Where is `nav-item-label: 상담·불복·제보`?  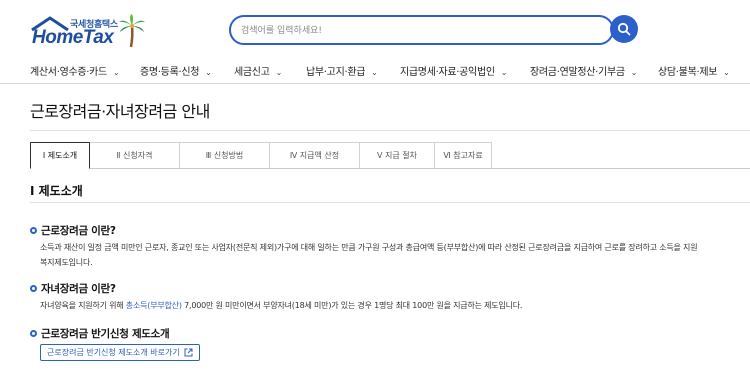 nav-item-label: 상담·불복·제보 is located at coordinates (688, 72).